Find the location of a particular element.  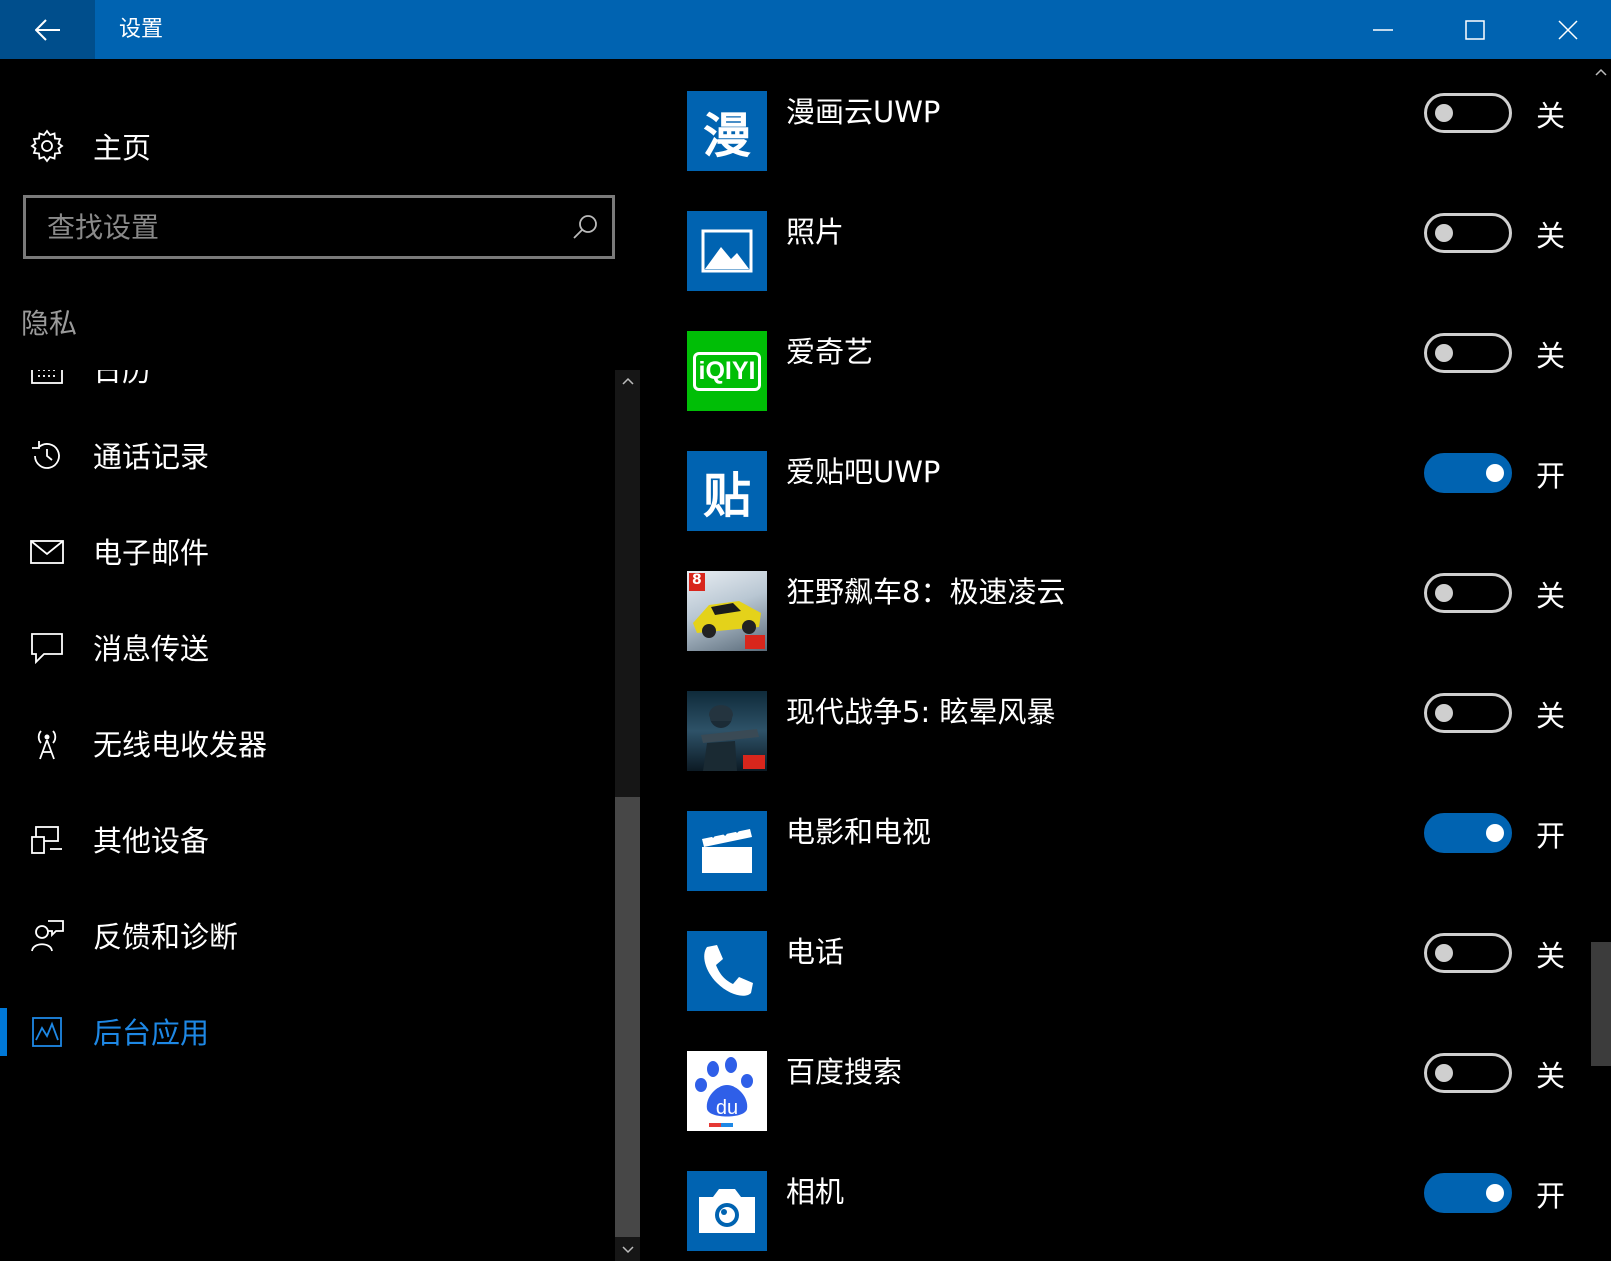

close-button is located at coordinates (1566, 29).